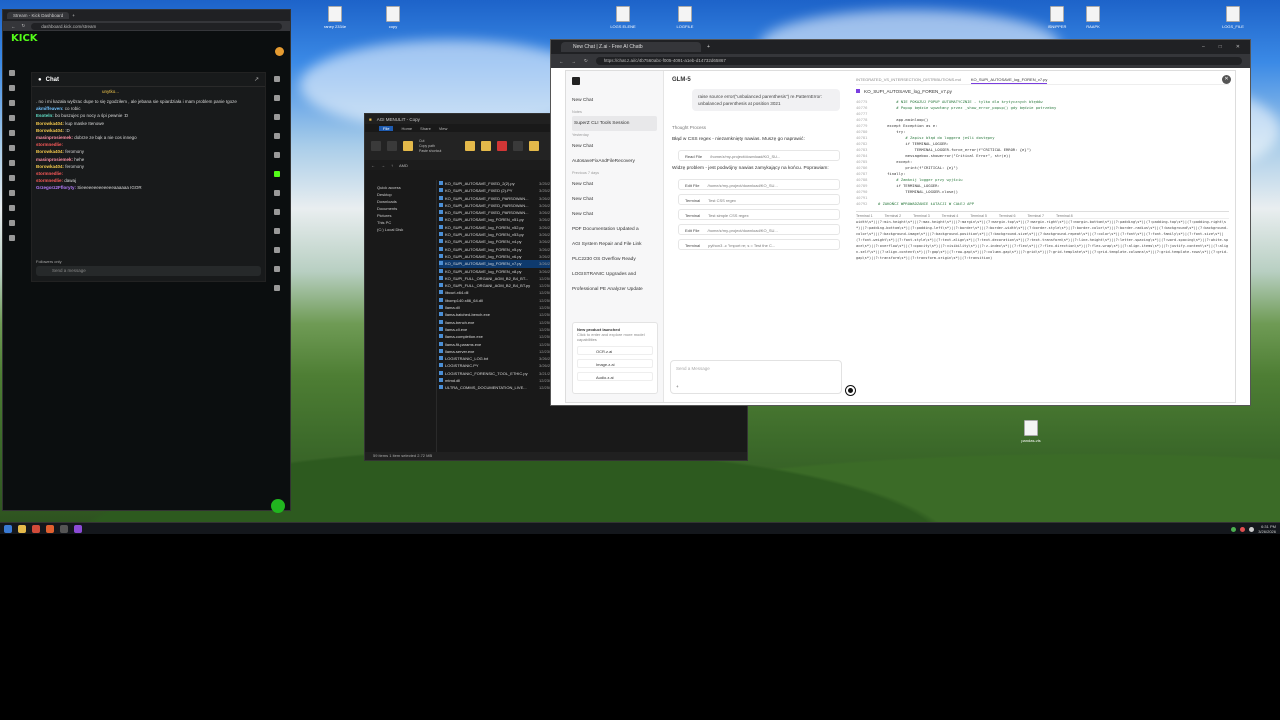 This screenshot has width=1280, height=720. What do you see at coordinates (576, 81) in the screenshot?
I see `zai-logo` at bounding box center [576, 81].